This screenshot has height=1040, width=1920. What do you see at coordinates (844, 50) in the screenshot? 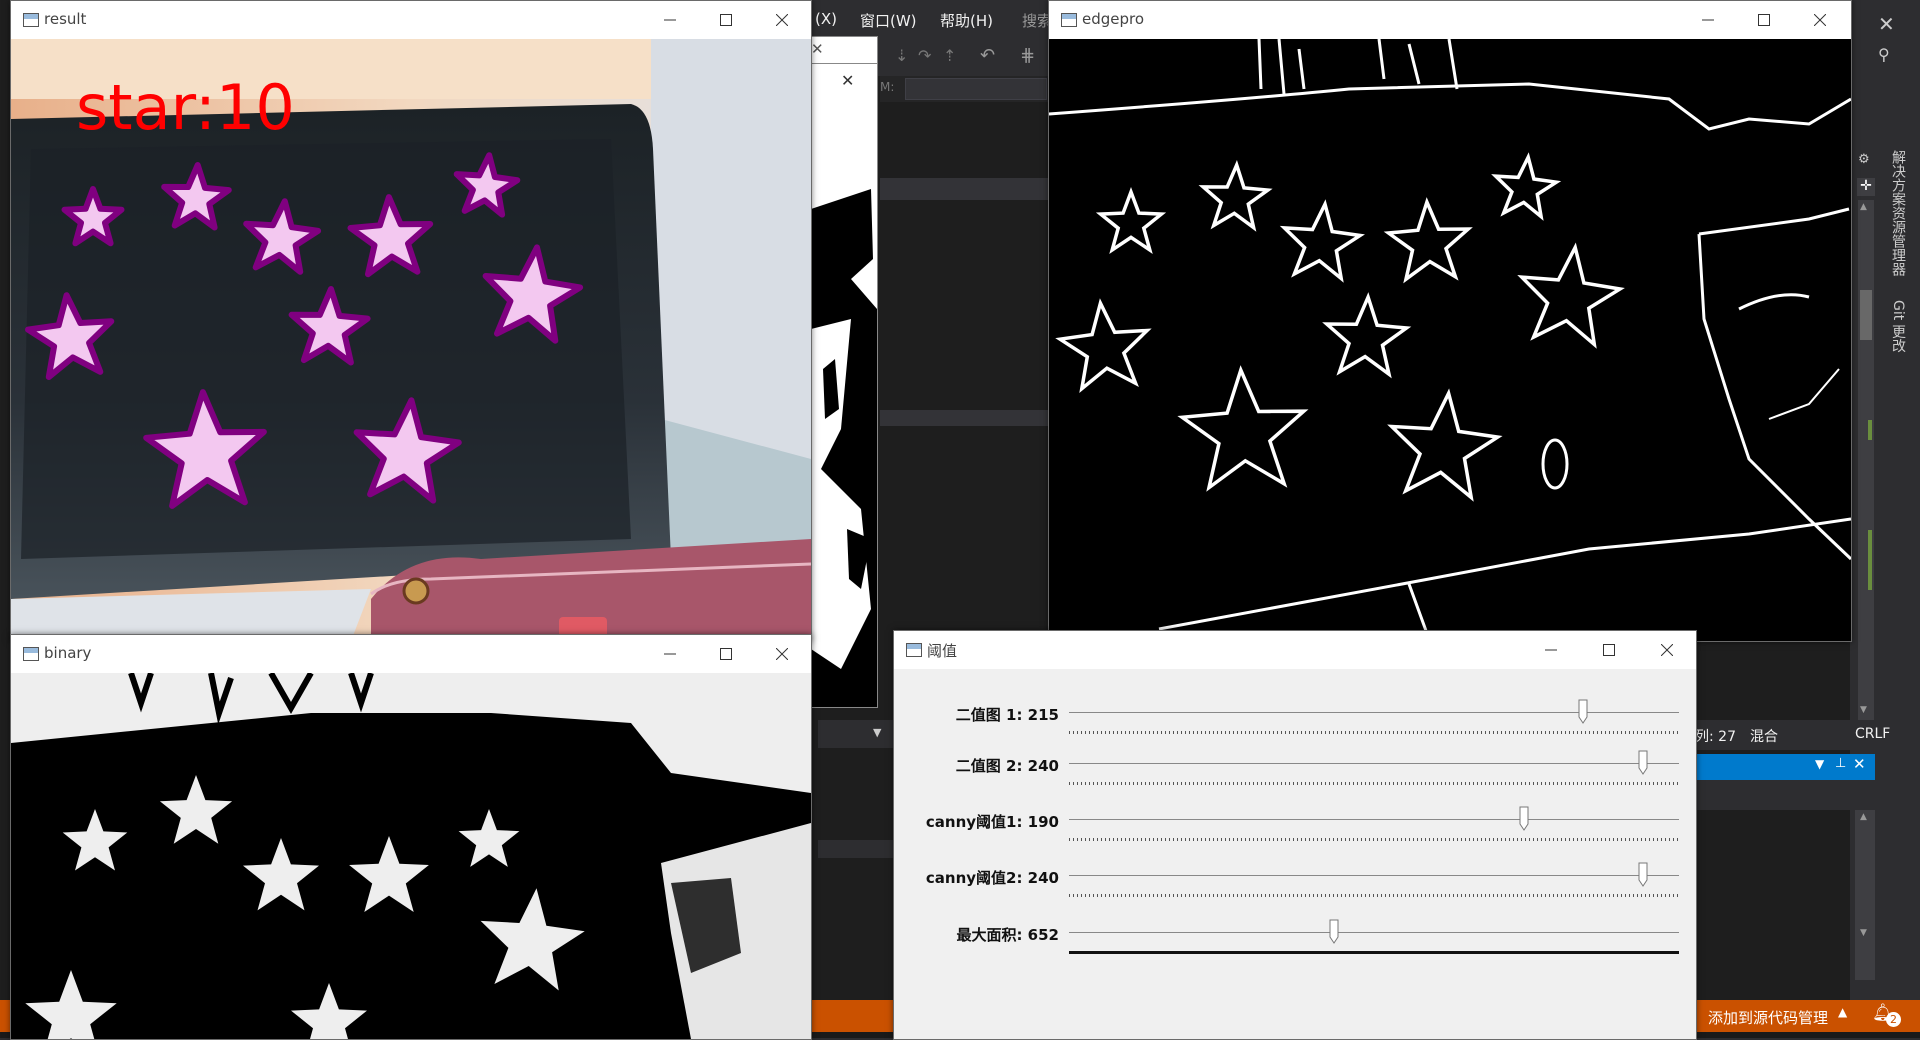
I see `background-window-top: ✕` at bounding box center [844, 50].